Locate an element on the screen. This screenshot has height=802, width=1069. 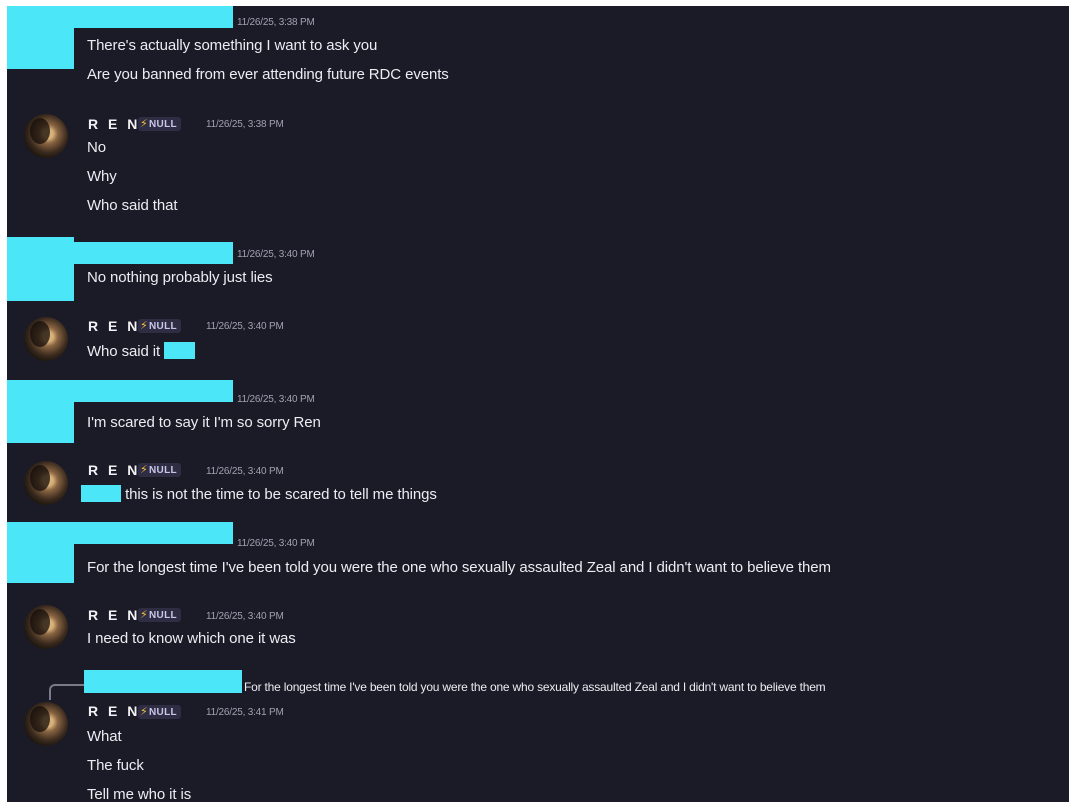
redacted-reply-author is located at coordinates (163, 681).